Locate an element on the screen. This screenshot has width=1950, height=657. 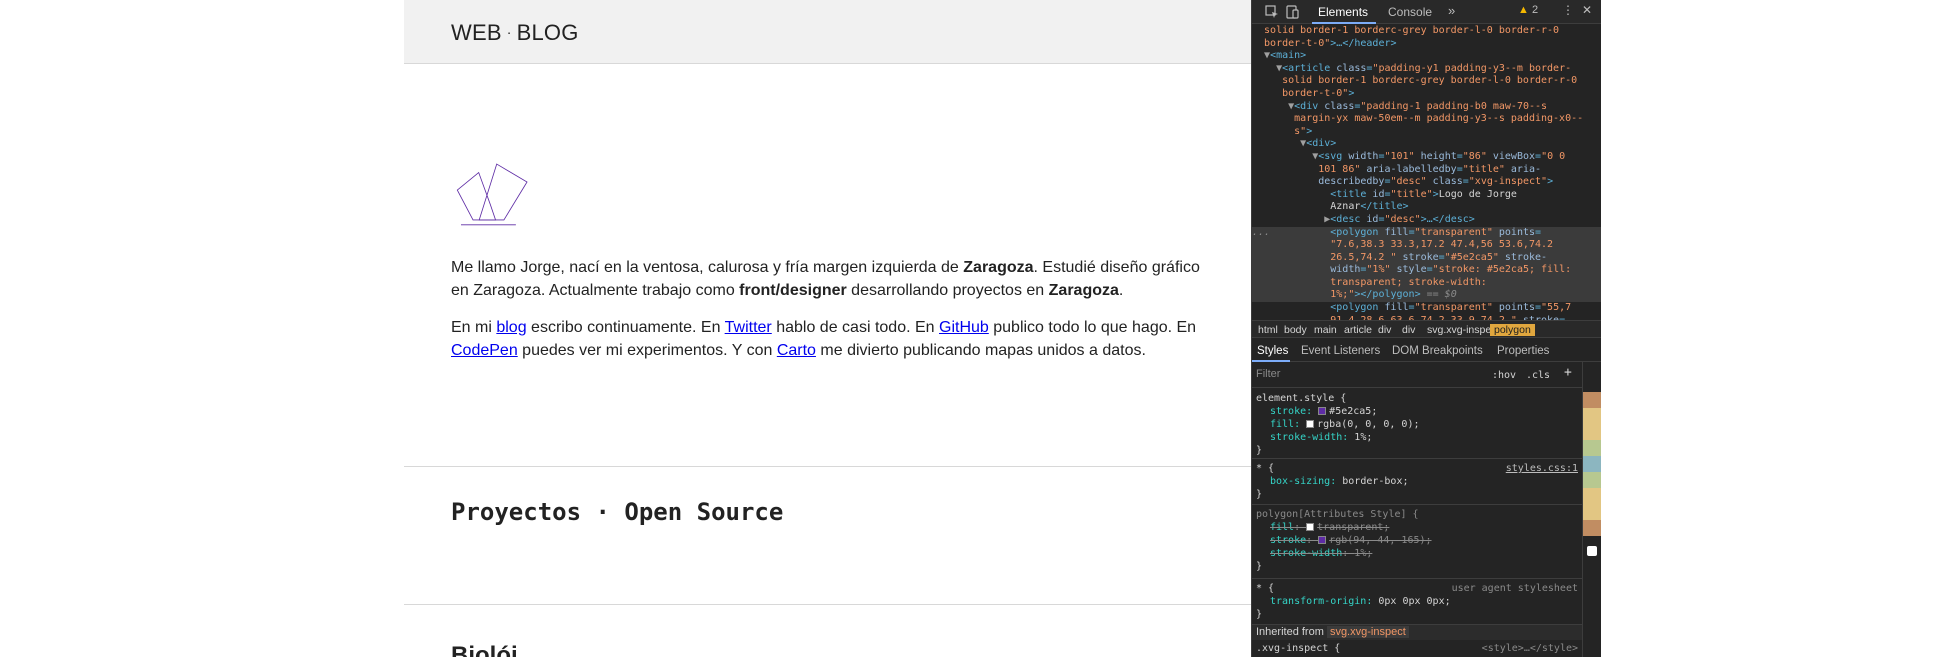
dom-token: 101 86" is located at coordinates (1309, 169).